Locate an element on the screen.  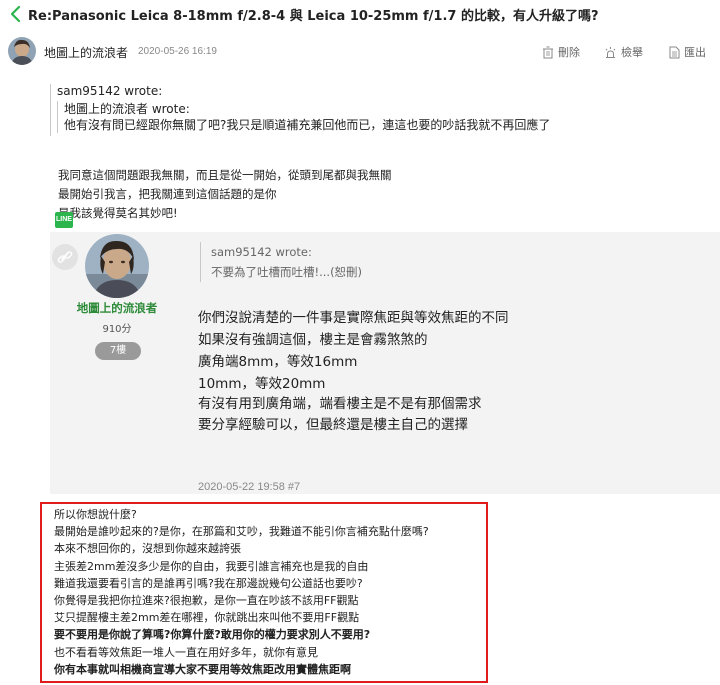
boxed-line: 難道我還要看引言的是誰再引嗎?我在那邊說幾句公道話也要吵? is located at coordinates (208, 583).